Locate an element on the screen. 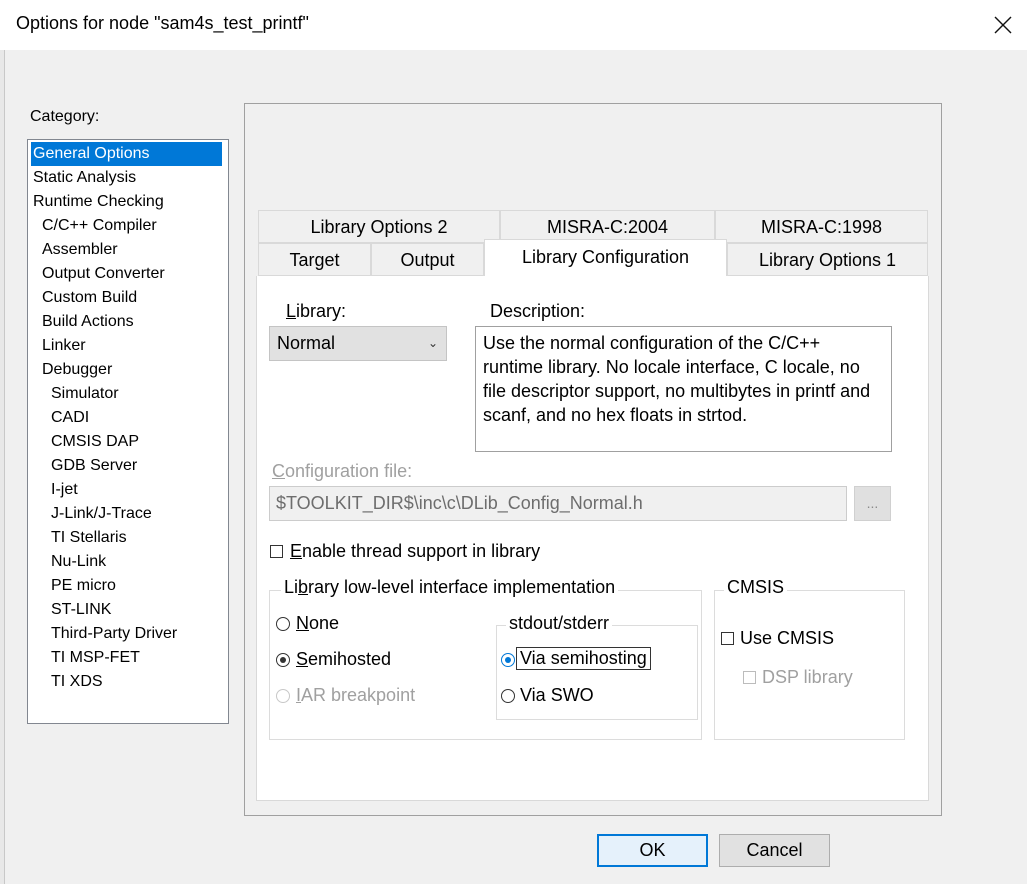 This screenshot has width=1027, height=884. category-item: Simulator is located at coordinates (75, 394).